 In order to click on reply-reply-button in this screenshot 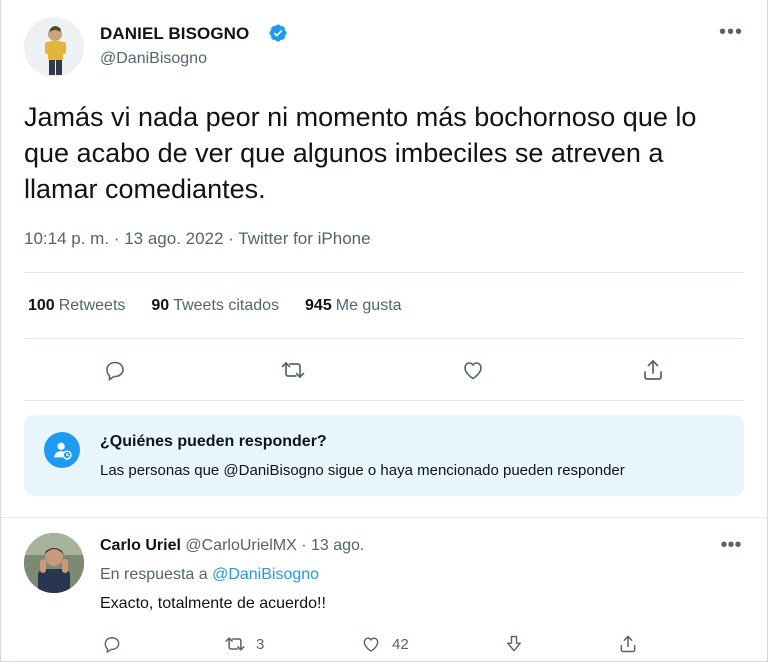, I will do `click(117, 644)`.